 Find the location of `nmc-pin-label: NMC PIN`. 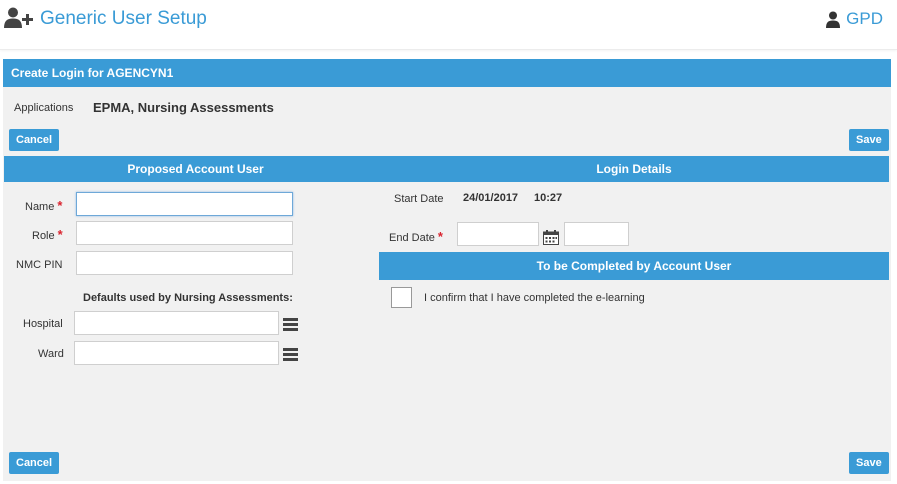

nmc-pin-label: NMC PIN is located at coordinates (39, 265).